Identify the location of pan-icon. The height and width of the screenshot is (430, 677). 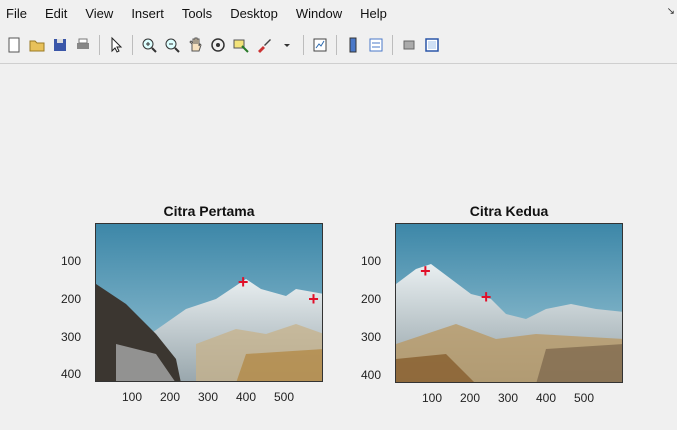
(195, 45).